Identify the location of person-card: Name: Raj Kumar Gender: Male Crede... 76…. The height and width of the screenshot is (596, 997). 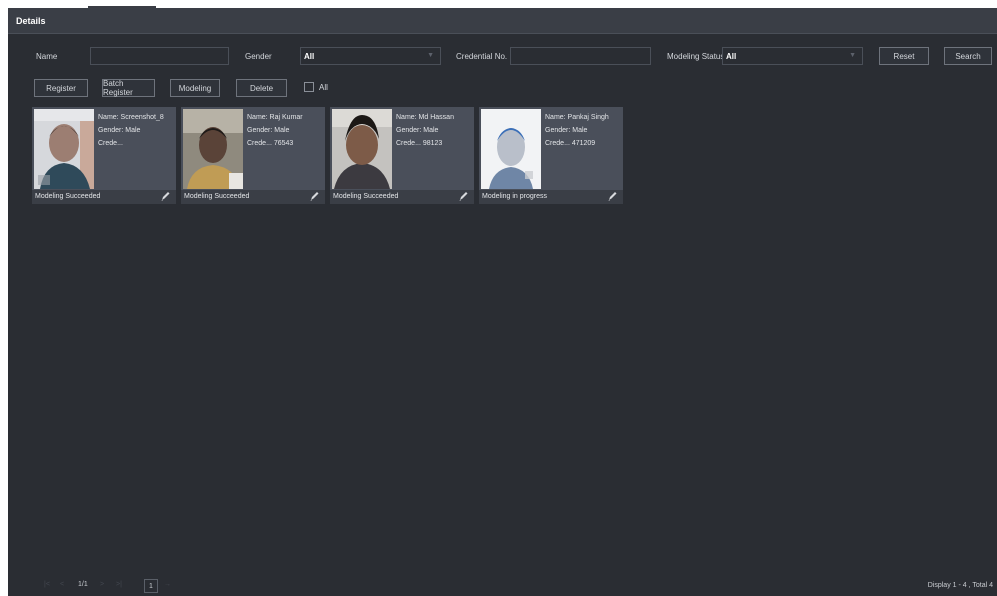
(253, 155).